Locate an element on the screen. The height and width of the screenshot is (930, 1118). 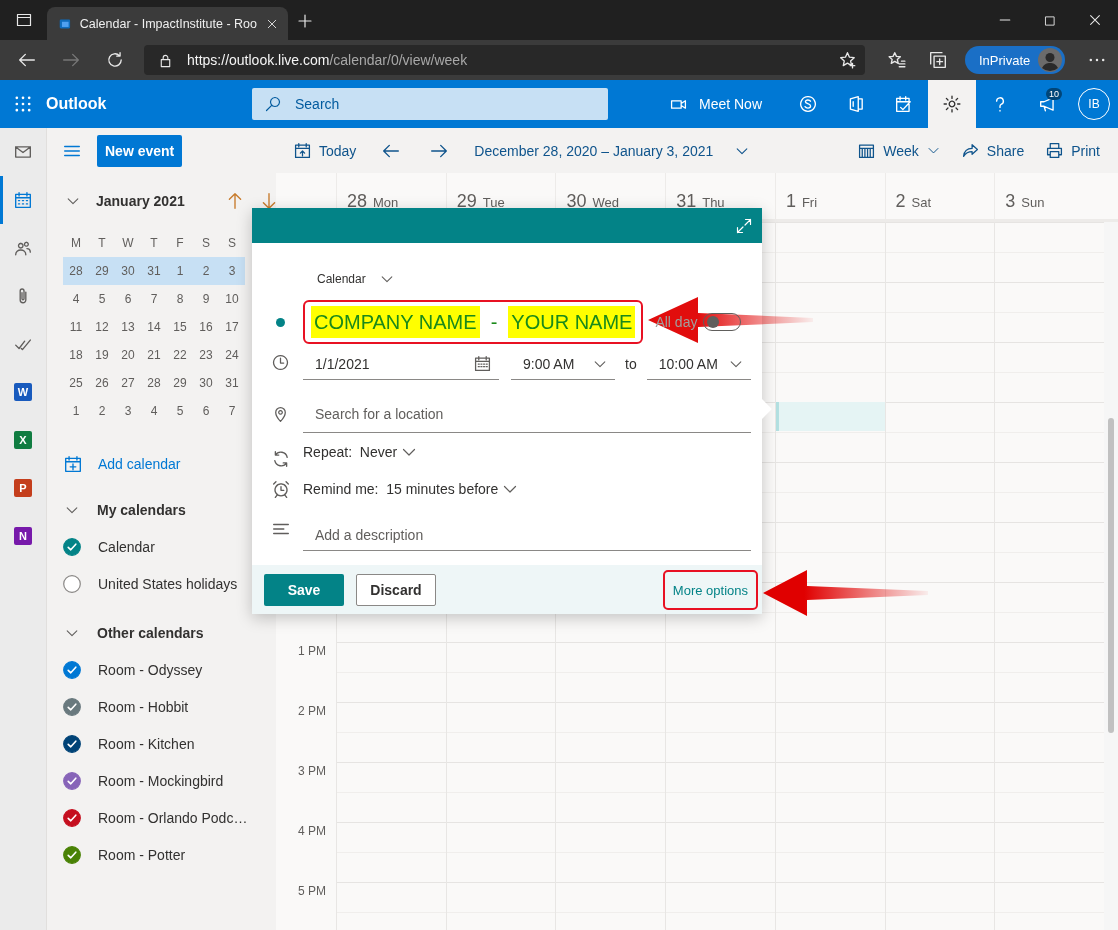
day-name: Fri is located at coordinates (809, 202).